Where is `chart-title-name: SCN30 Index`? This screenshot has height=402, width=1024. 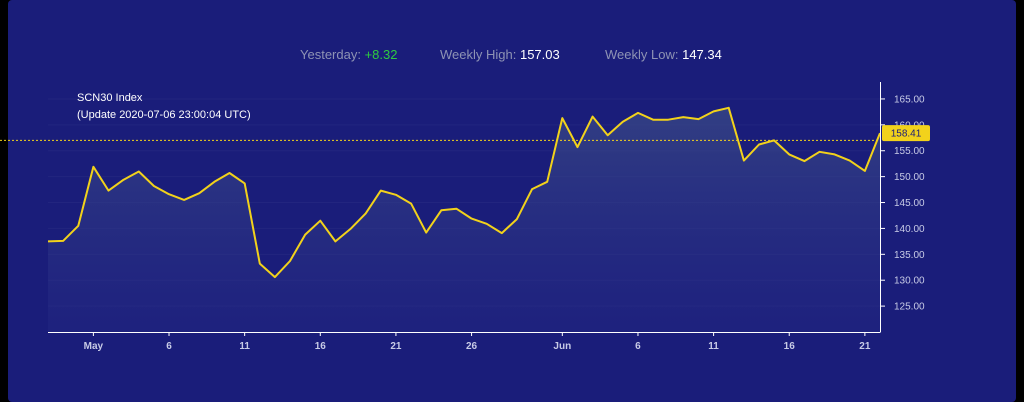
chart-title-name: SCN30 Index is located at coordinates (110, 98).